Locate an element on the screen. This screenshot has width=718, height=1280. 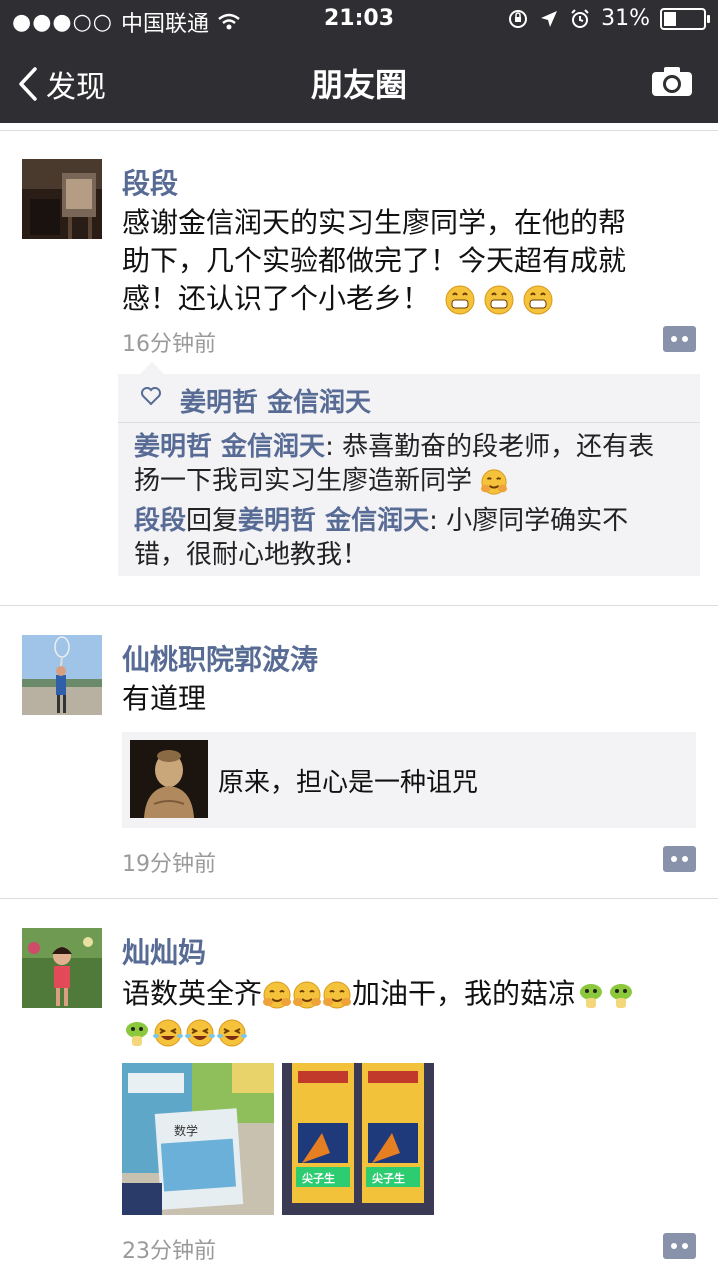
study-books-photo: 尖子生 尖子生 is located at coordinates (358, 1139).